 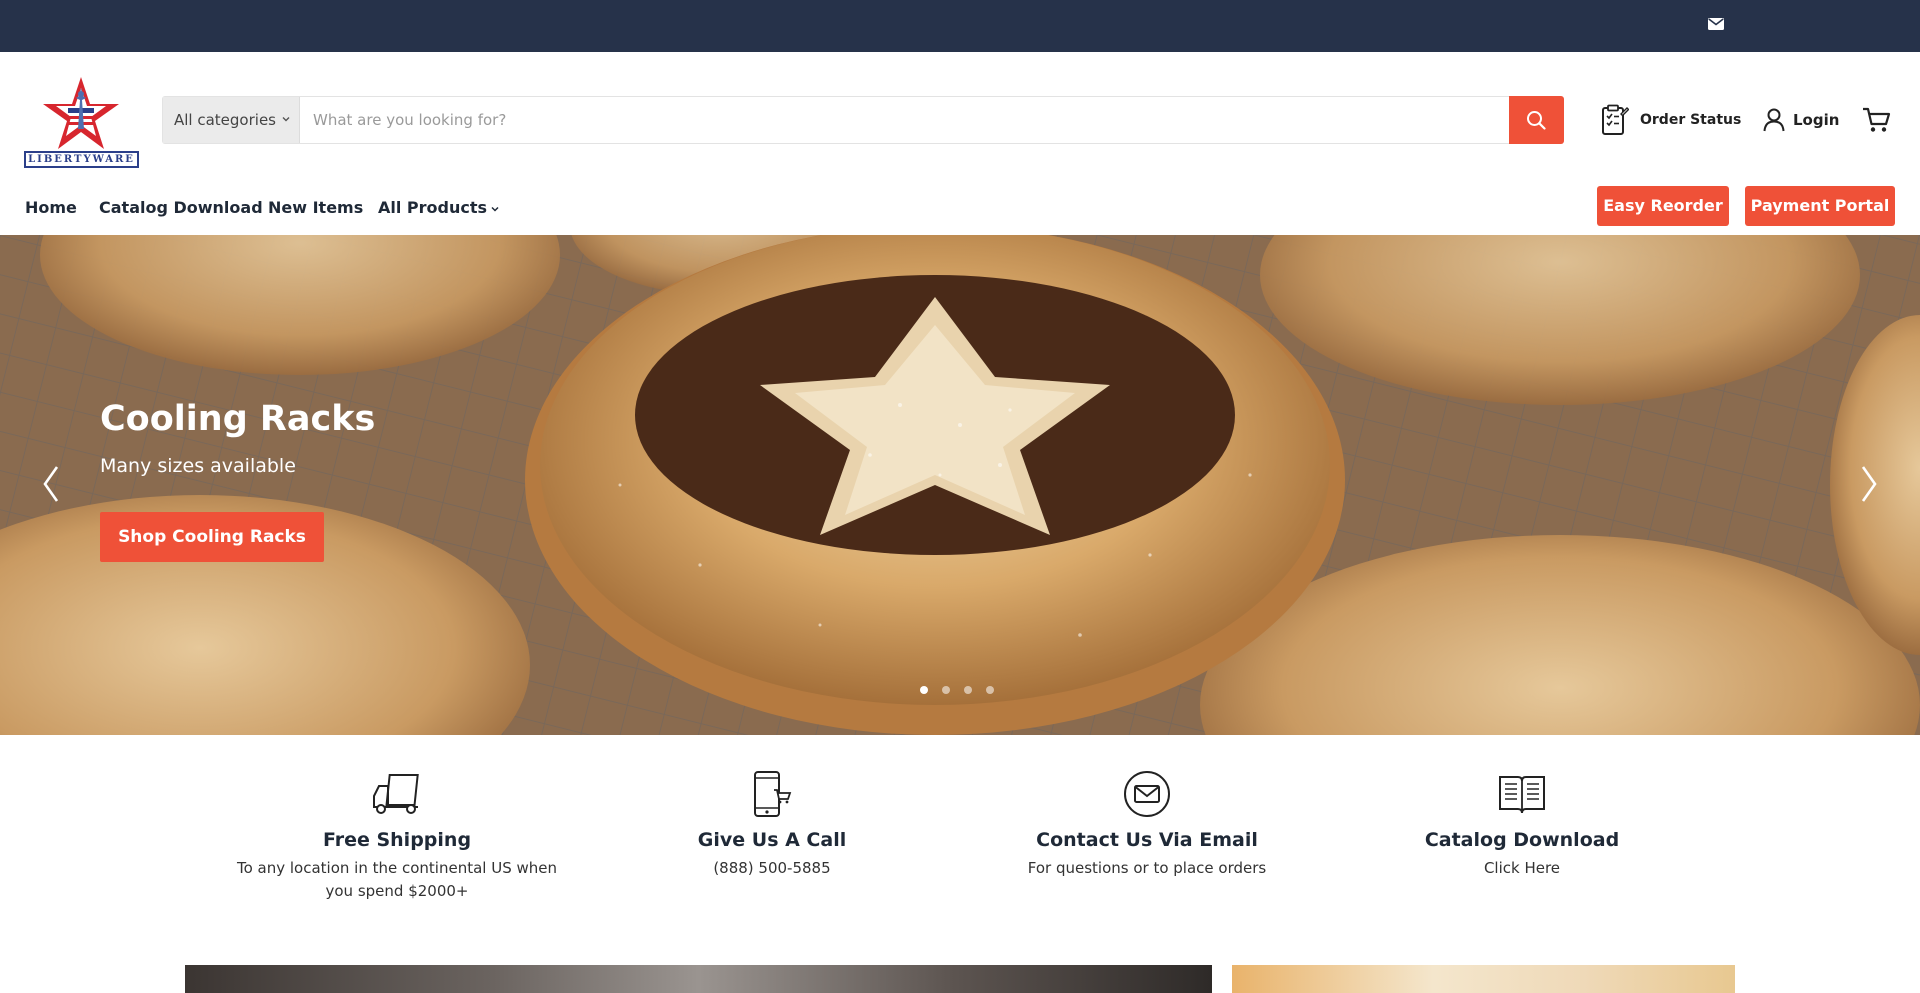 I want to click on feature-description: Click Here, so click(x=1522, y=868).